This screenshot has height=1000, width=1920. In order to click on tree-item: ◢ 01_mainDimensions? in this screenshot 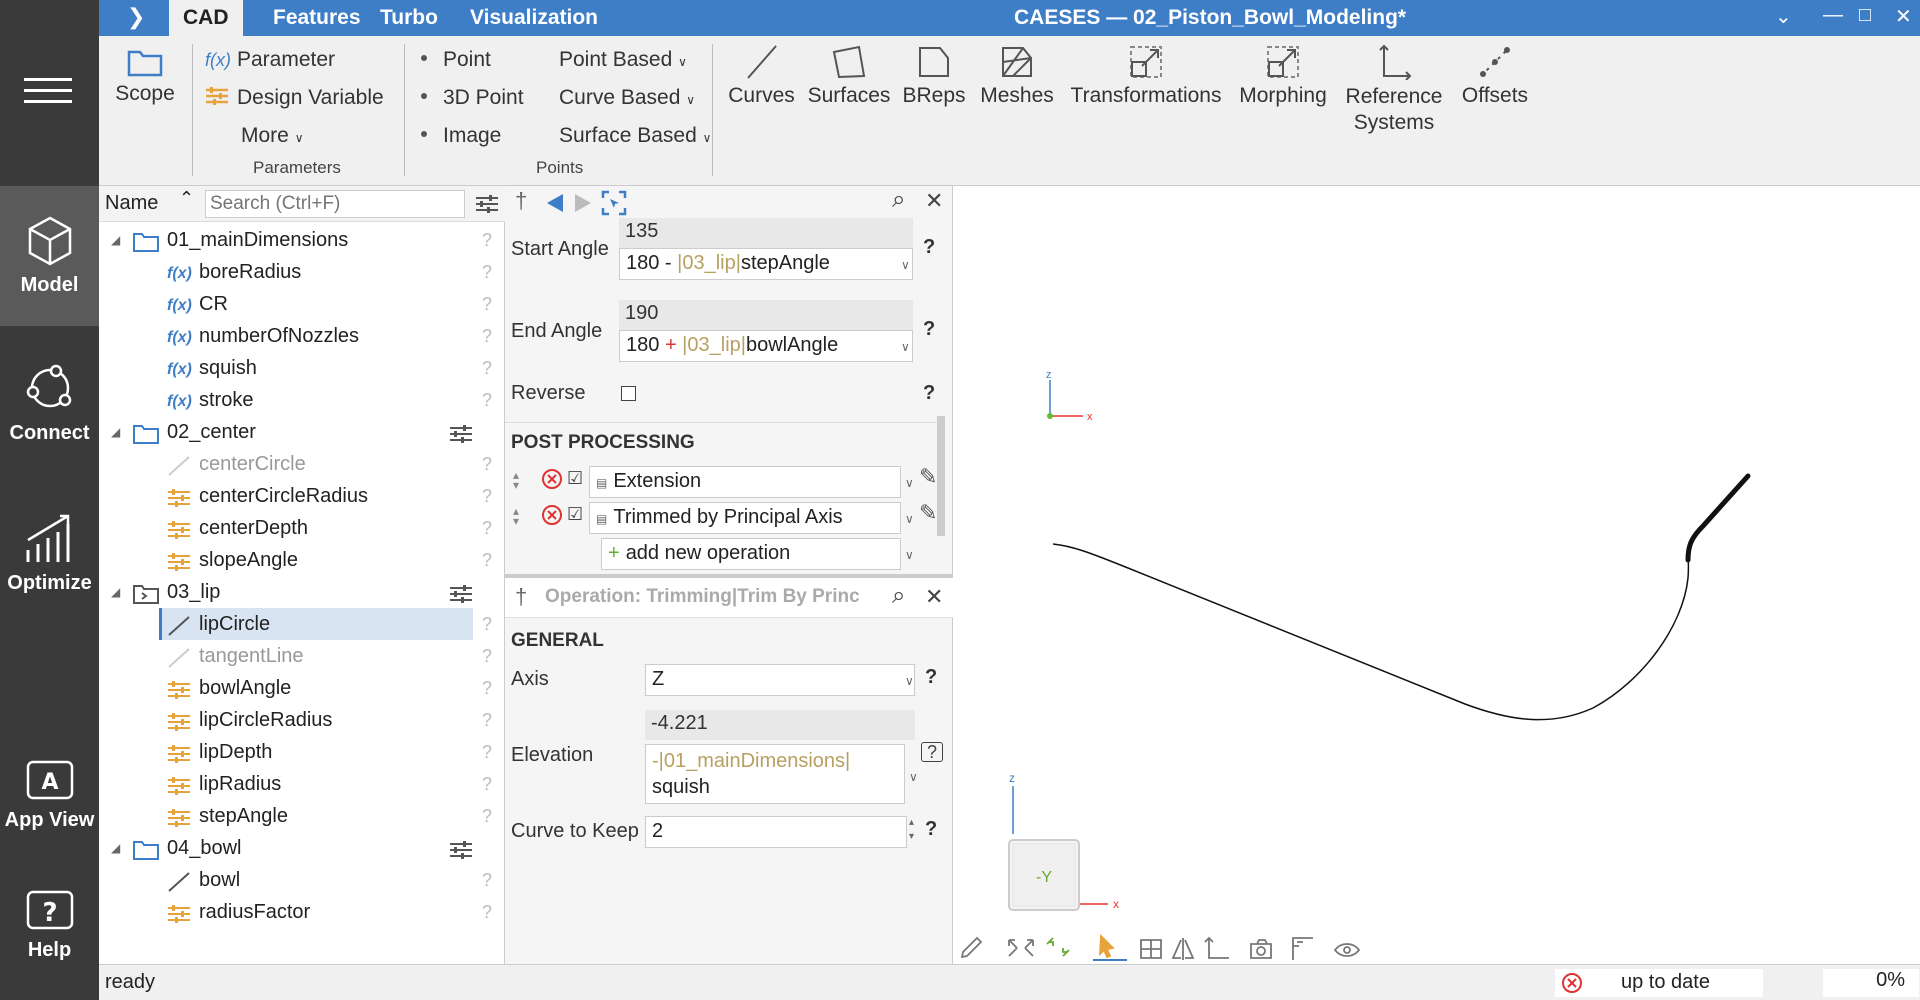, I will do `click(302, 240)`.